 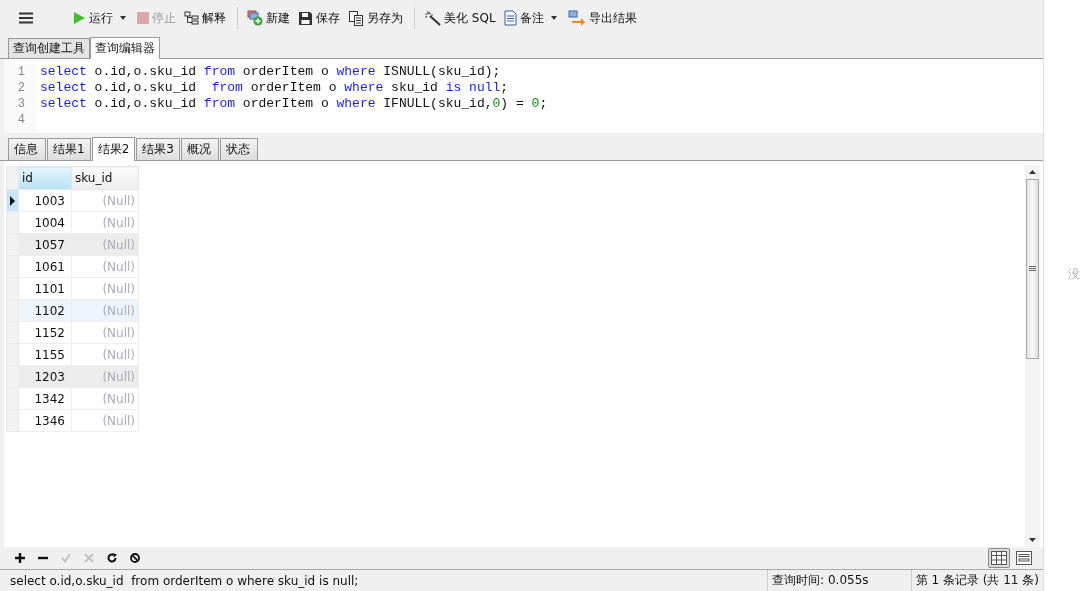 I want to click on code-editor: 1 2 3 4 select o.id,o.sku_id from orderItem o where ISNULL(sku_id); select o.id,o.sku_id from orderItem o where sku_id is null; select o.id,o.sku_id from orderItem o where IFNULL(sku_id,0) = 0;, so click(x=523, y=96).